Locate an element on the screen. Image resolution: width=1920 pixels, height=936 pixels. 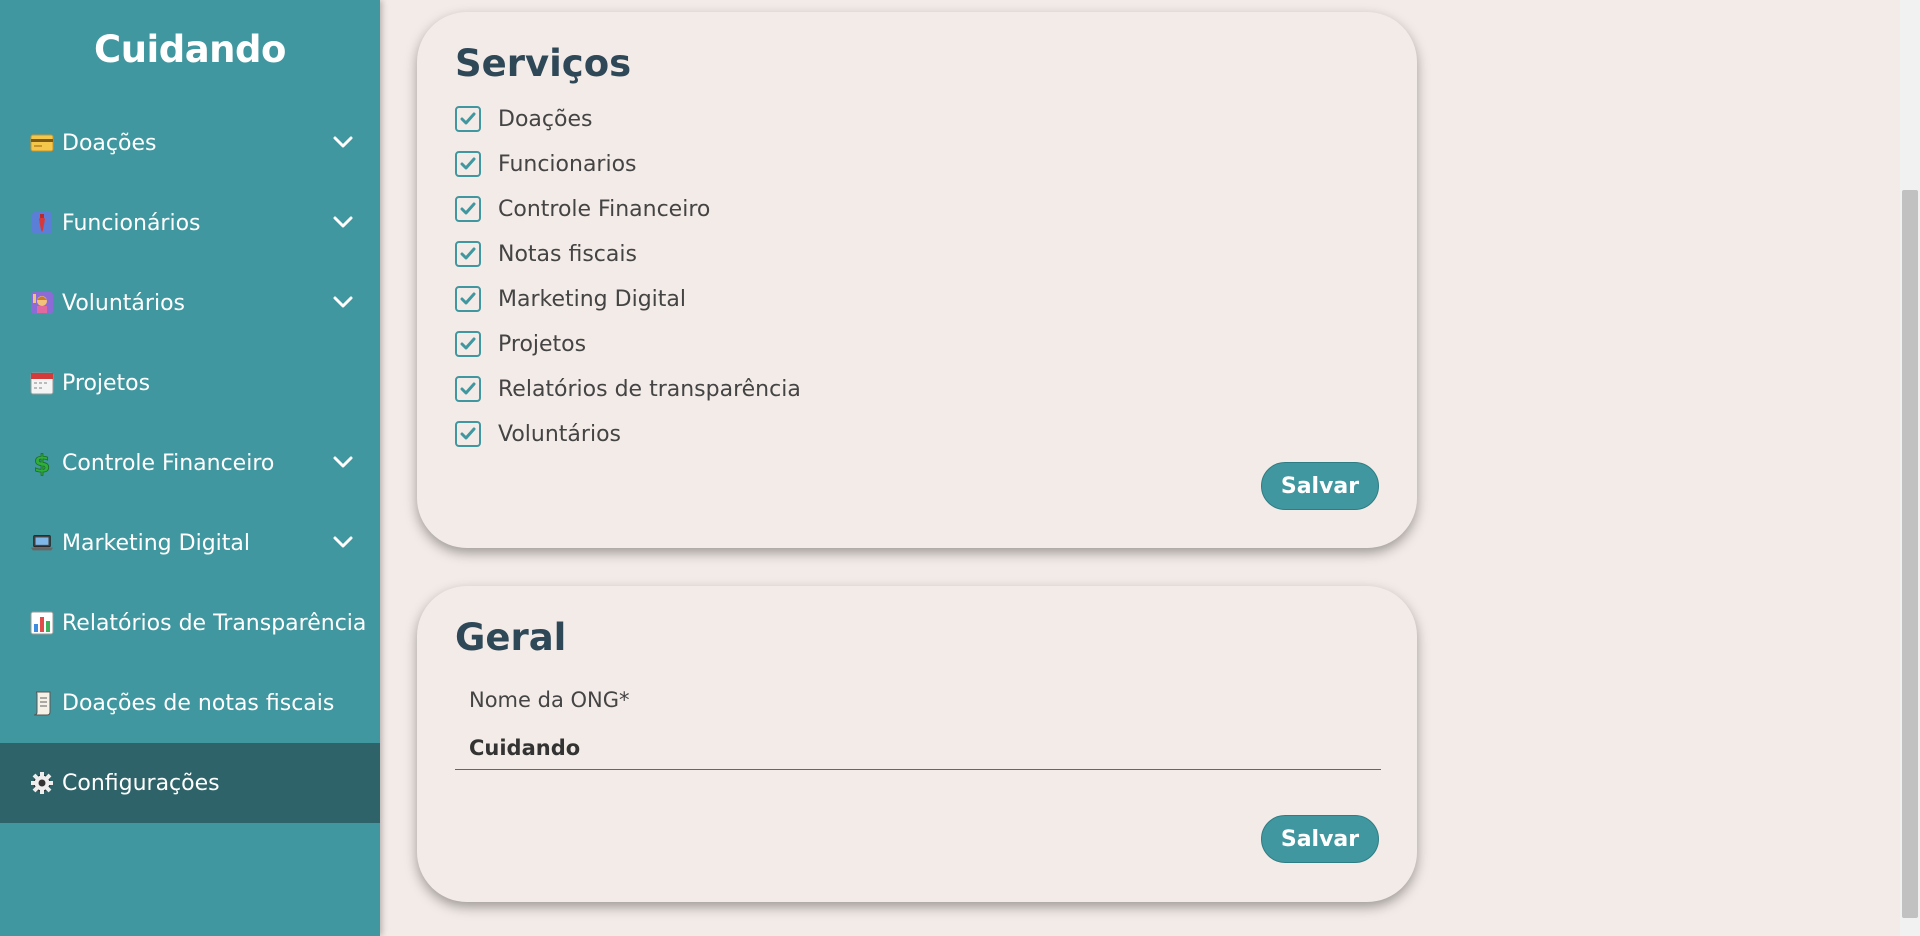
sidebar-item-label: Doações de notas fiscais is located at coordinates (198, 703).